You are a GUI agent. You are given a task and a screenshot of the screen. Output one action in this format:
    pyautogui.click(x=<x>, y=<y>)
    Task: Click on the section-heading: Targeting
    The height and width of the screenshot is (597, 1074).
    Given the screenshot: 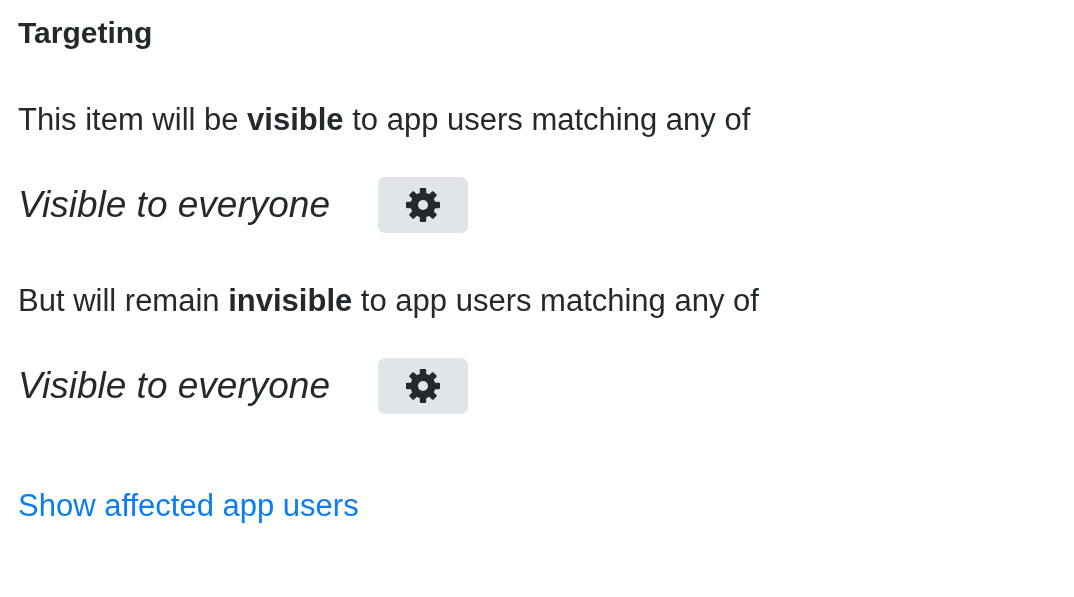 What is the action you would take?
    pyautogui.click(x=85, y=33)
    